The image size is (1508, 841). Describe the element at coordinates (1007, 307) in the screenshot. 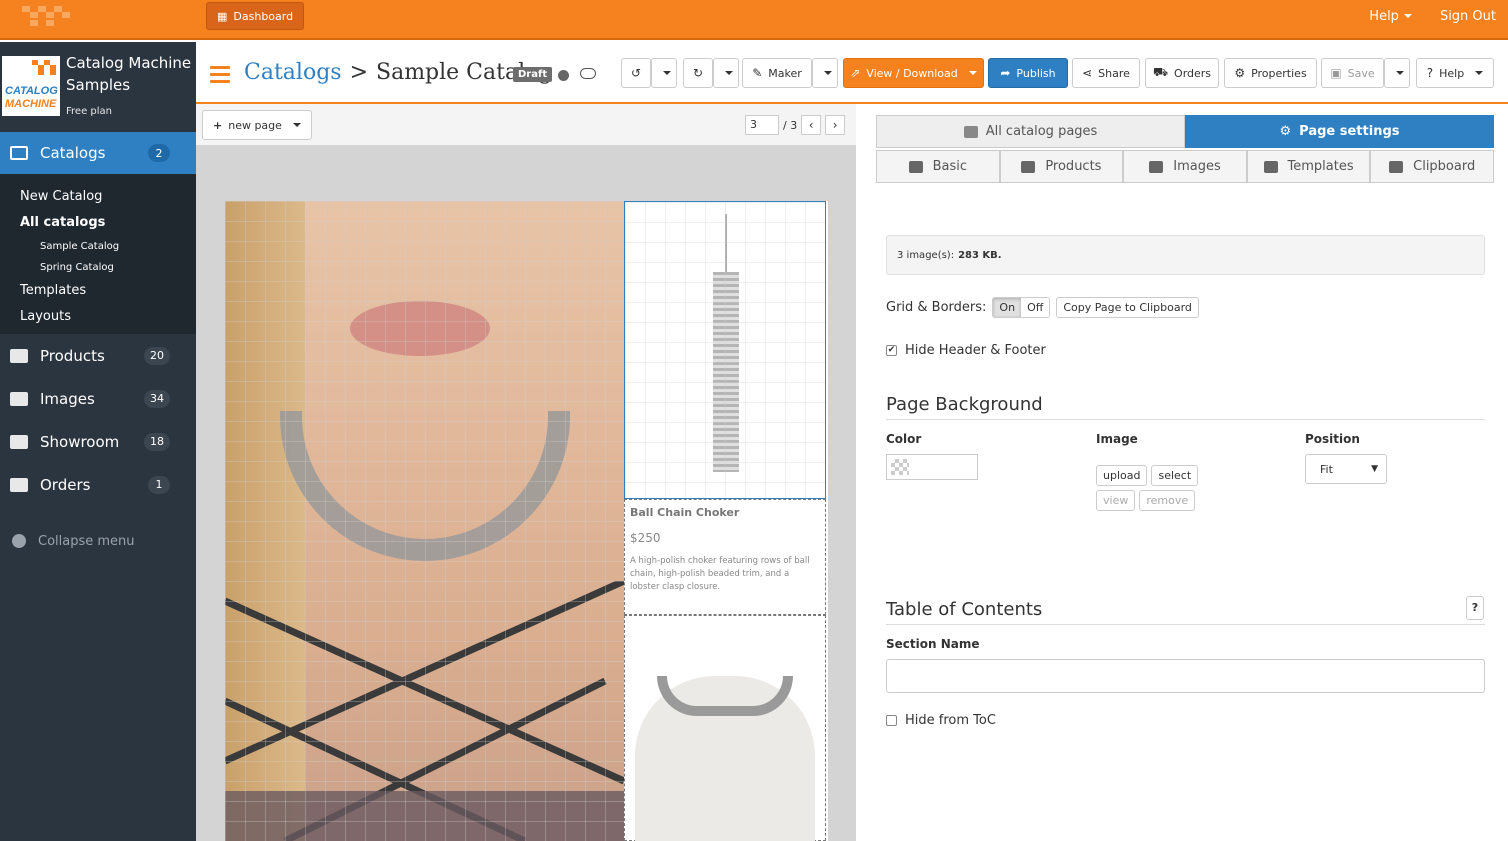

I see `grid-on-button: On` at that location.